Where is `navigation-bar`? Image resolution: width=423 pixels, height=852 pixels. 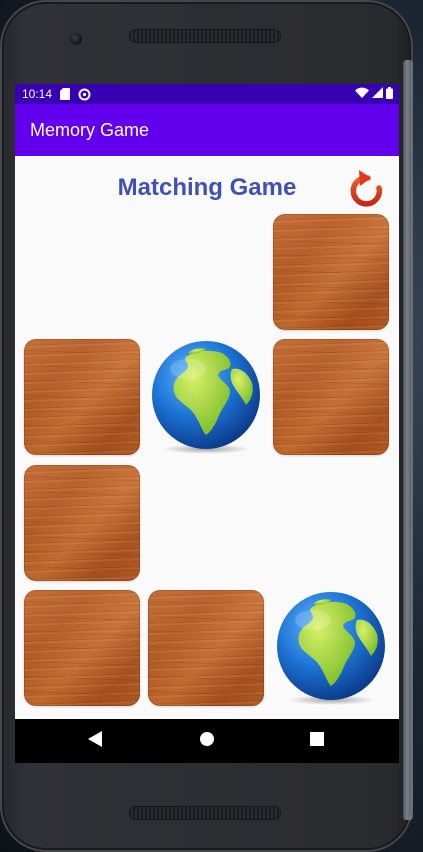 navigation-bar is located at coordinates (207, 741).